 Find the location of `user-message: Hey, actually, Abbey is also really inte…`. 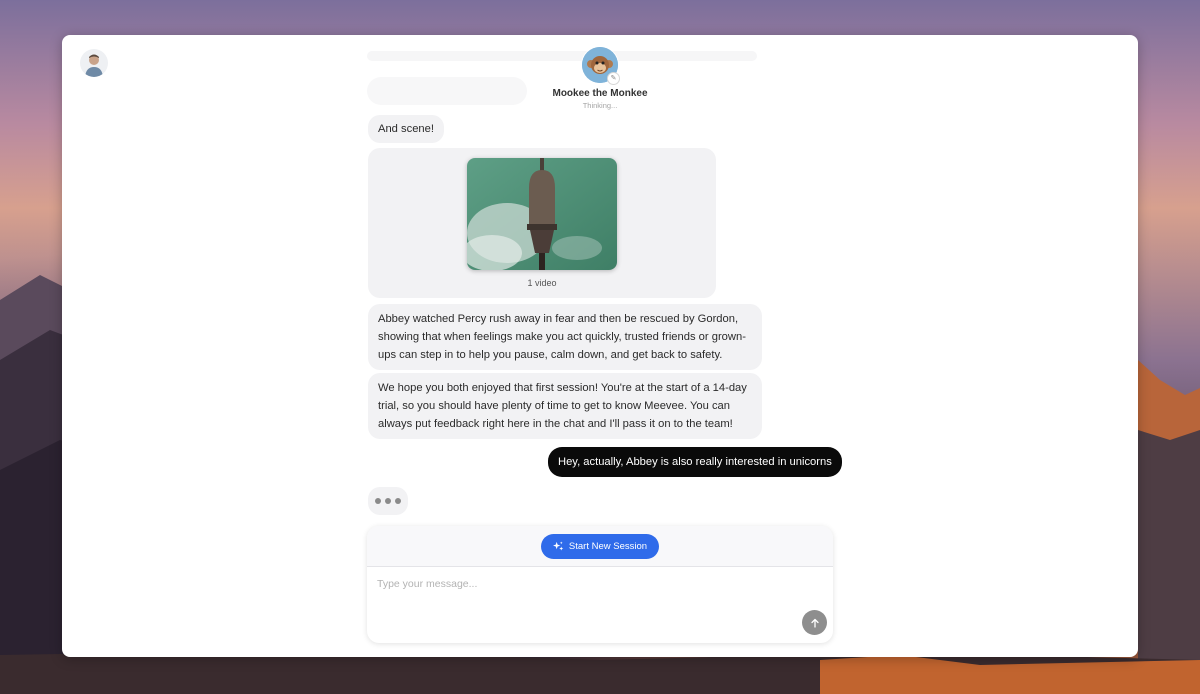

user-message: Hey, actually, Abbey is also really inte… is located at coordinates (695, 462).